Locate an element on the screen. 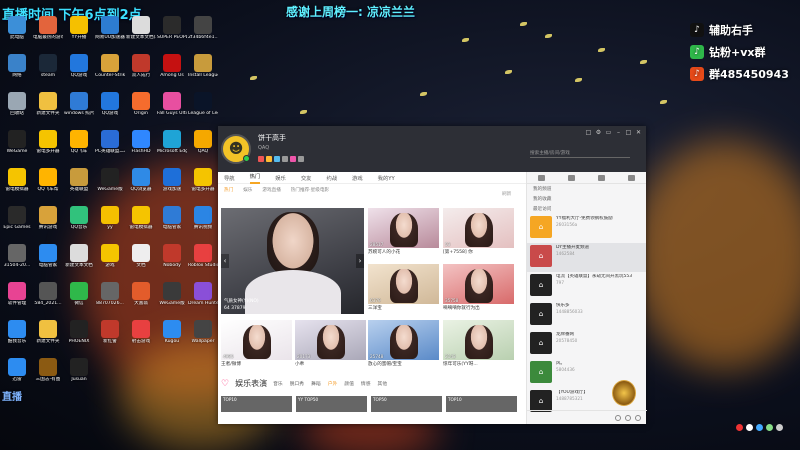 Image resolution: width=800 pixels, height=450 pixels. channel-item: ⌂ 龙牌番网 20578450 is located at coordinates (586, 344).